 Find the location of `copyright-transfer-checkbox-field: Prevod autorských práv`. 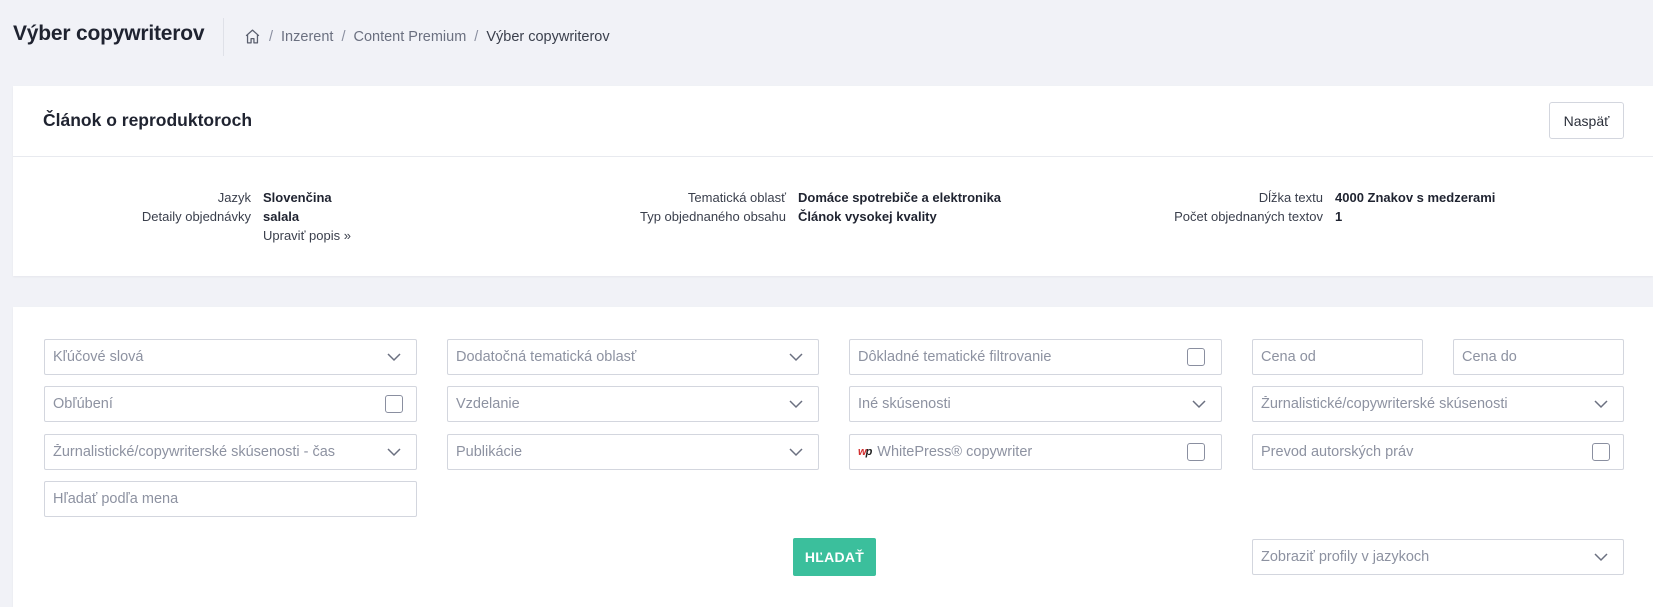

copyright-transfer-checkbox-field: Prevod autorských práv is located at coordinates (1438, 452).